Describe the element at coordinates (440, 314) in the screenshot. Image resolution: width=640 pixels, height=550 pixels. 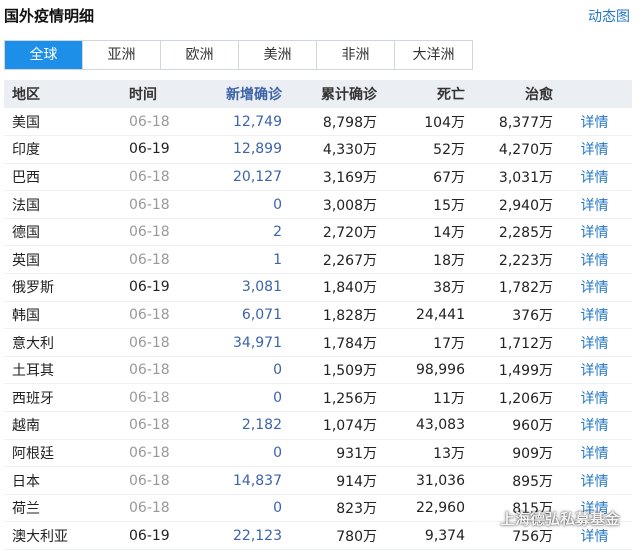
I see `deaths-cell: 24,441` at that location.